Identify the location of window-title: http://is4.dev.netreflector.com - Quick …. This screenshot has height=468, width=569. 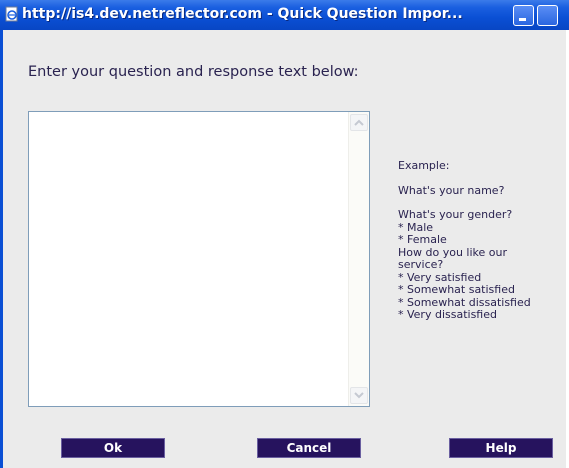
(242, 14).